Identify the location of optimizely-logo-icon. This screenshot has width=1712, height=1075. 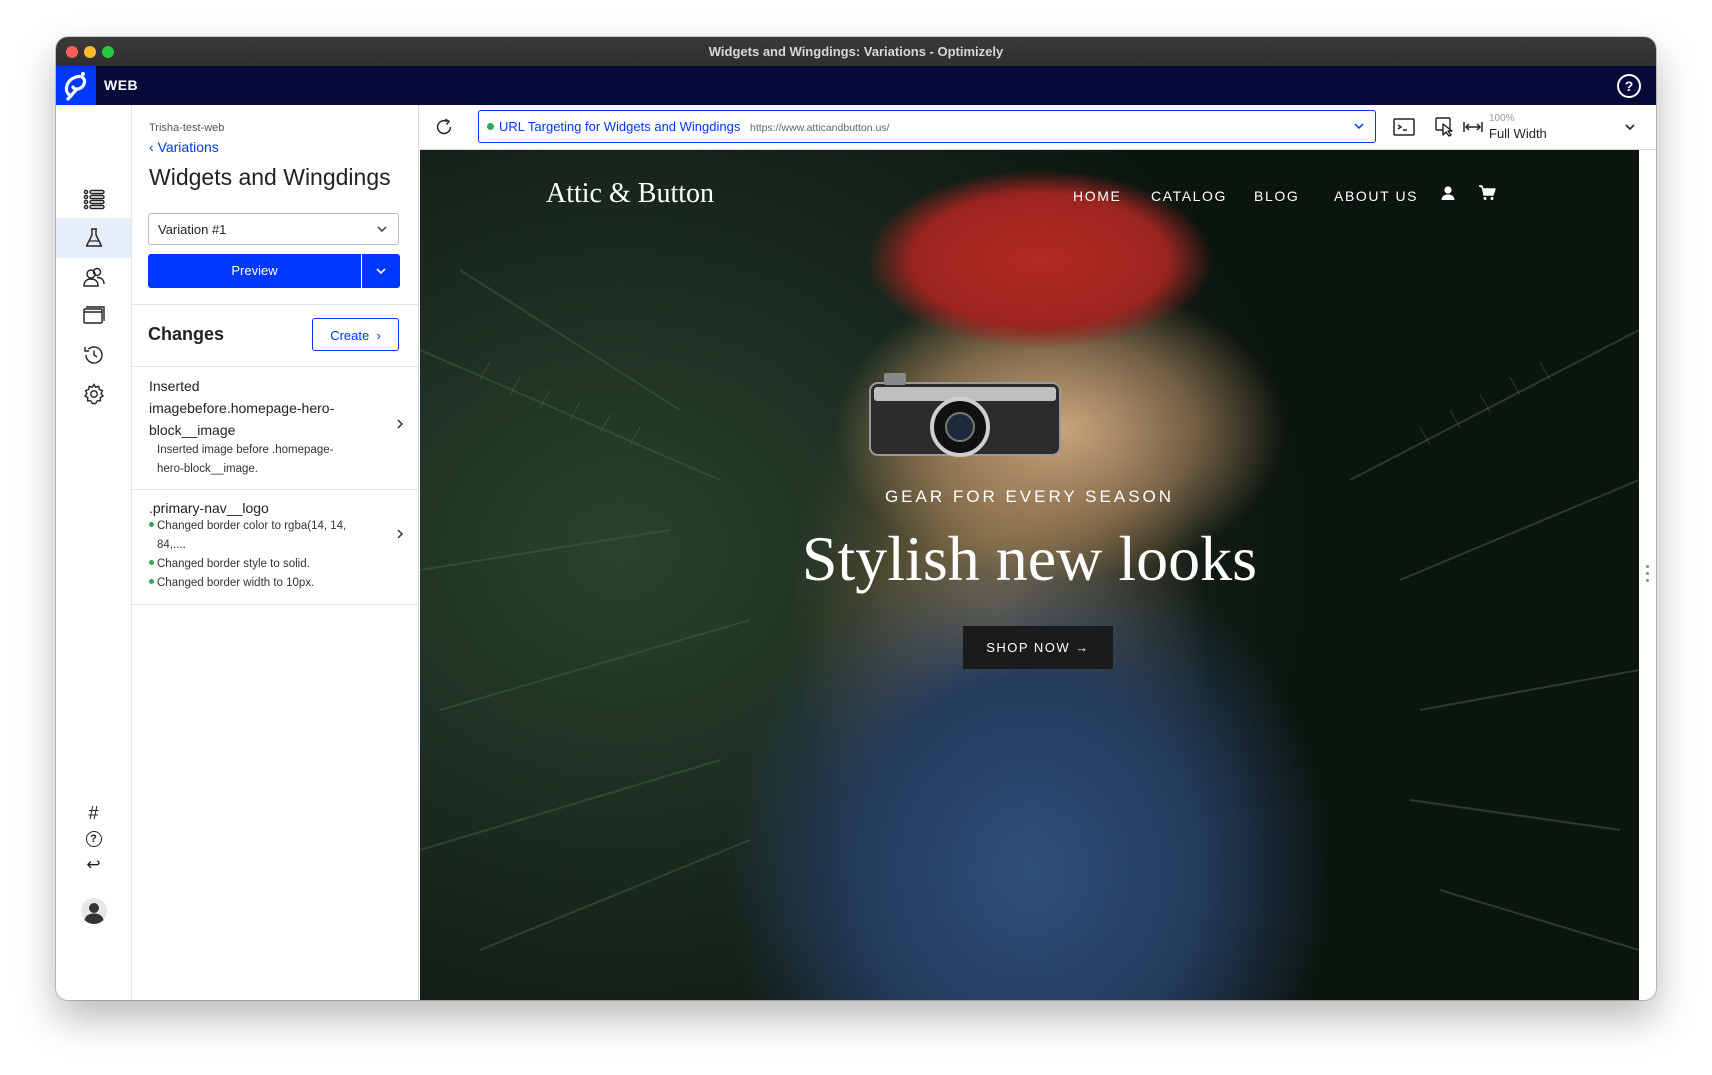
(75, 86).